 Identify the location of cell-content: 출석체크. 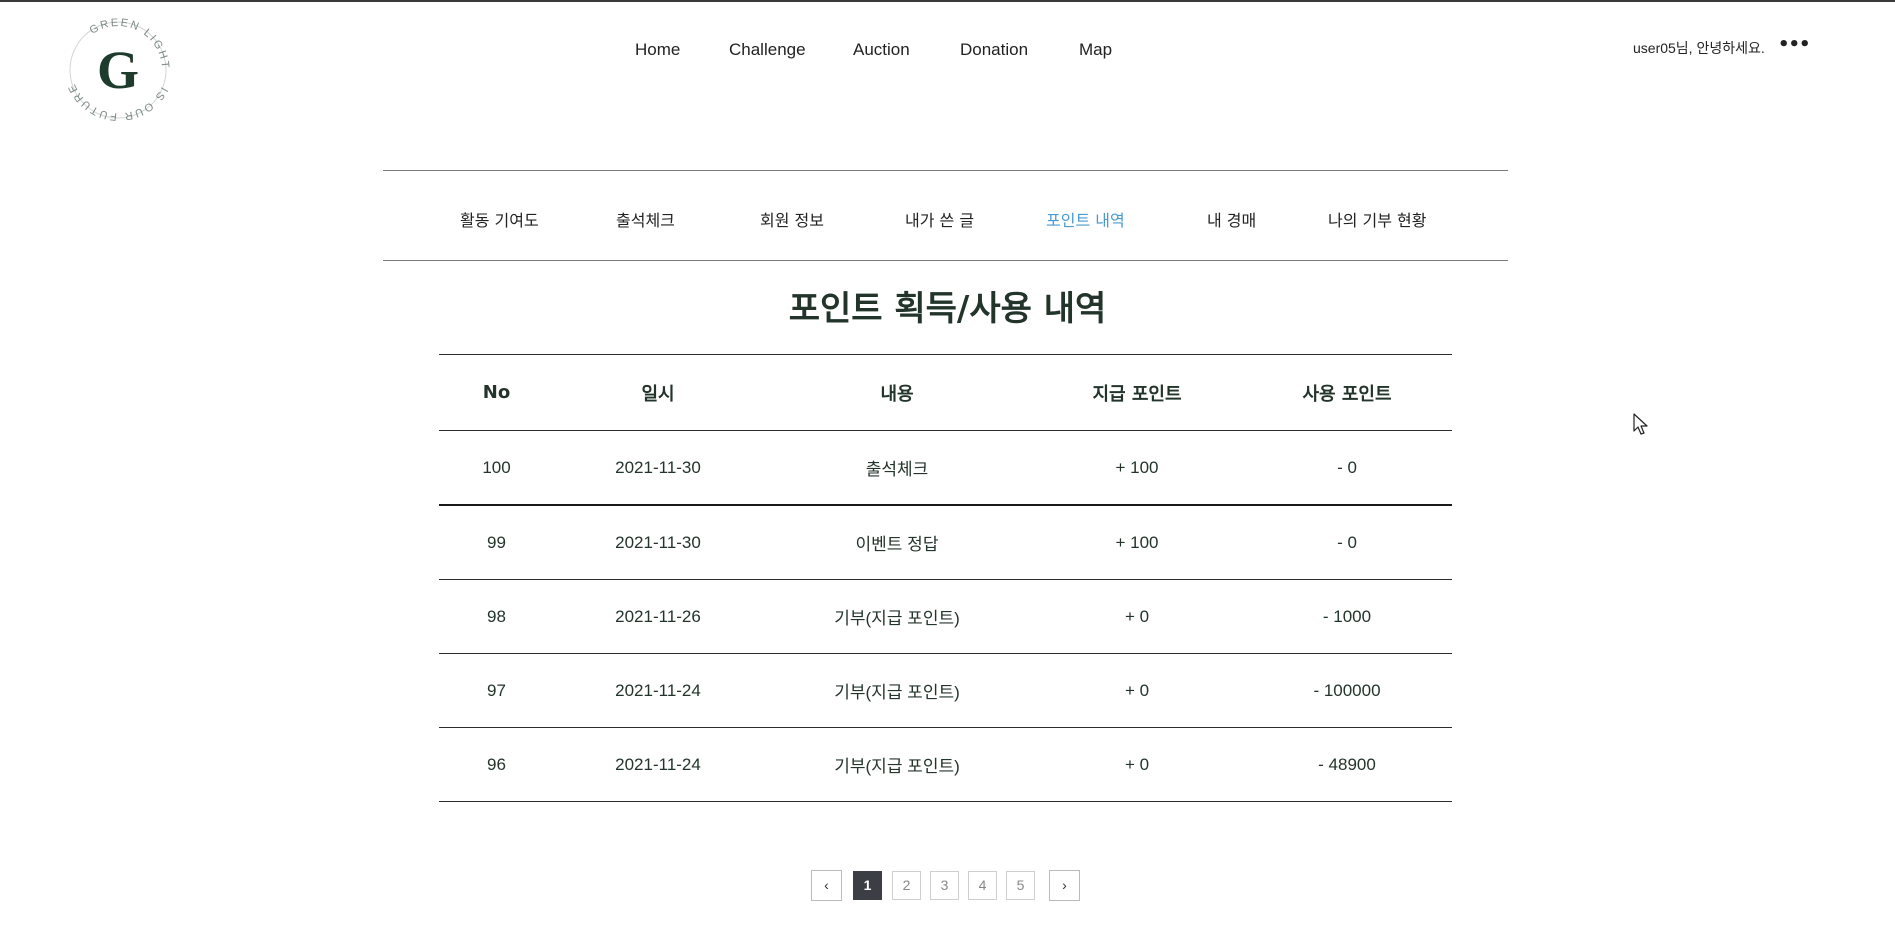
(897, 468).